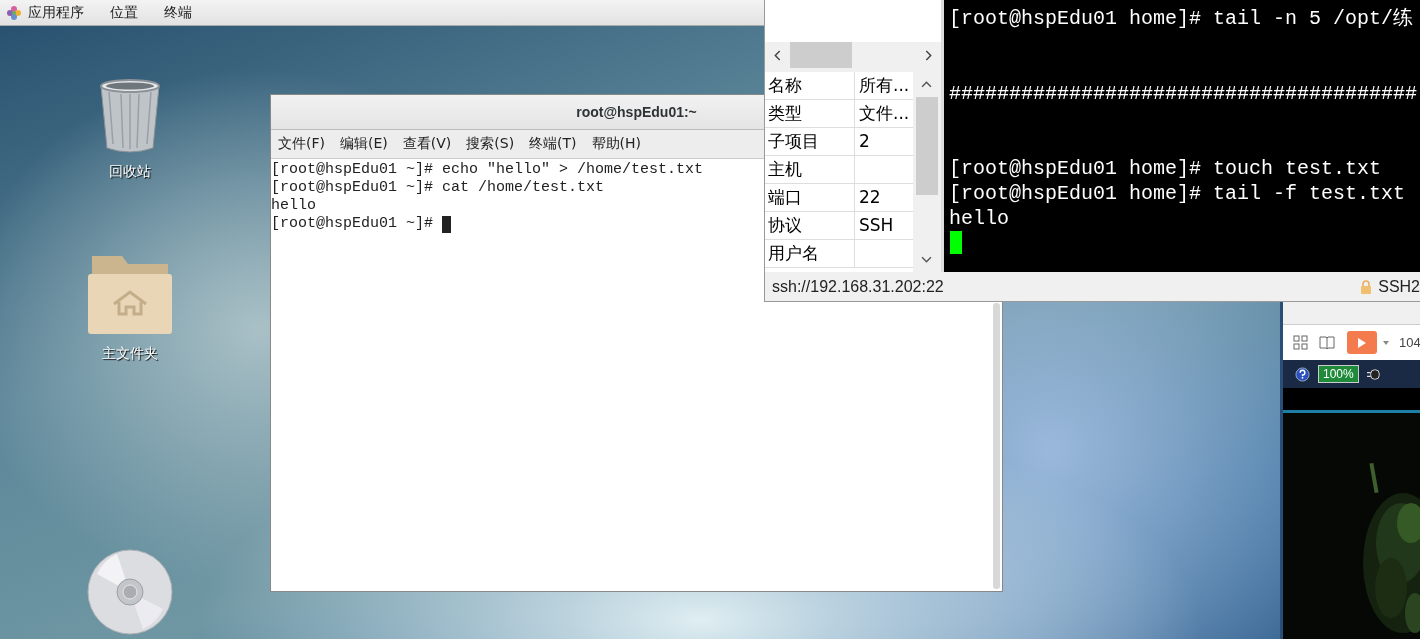 The height and width of the screenshot is (639, 1420). What do you see at coordinates (810, 169) in the screenshot?
I see `property-name: 主机` at bounding box center [810, 169].